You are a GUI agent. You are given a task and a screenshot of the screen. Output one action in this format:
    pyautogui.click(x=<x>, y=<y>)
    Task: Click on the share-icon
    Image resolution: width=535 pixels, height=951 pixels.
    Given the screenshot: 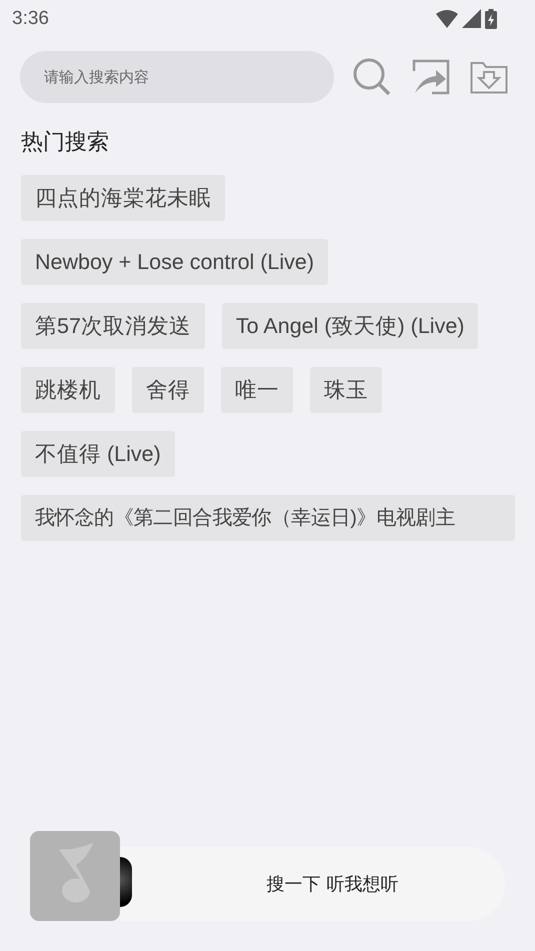 What is the action you would take?
    pyautogui.click(x=431, y=77)
    